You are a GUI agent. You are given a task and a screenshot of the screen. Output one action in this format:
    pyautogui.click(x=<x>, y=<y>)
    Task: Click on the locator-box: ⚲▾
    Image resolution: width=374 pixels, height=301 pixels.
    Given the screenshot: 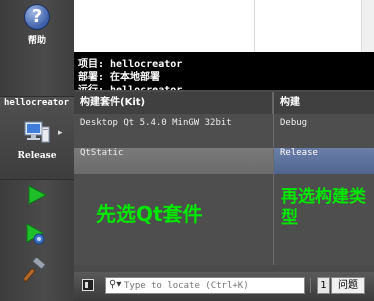 What is the action you would take?
    pyautogui.click(x=205, y=285)
    